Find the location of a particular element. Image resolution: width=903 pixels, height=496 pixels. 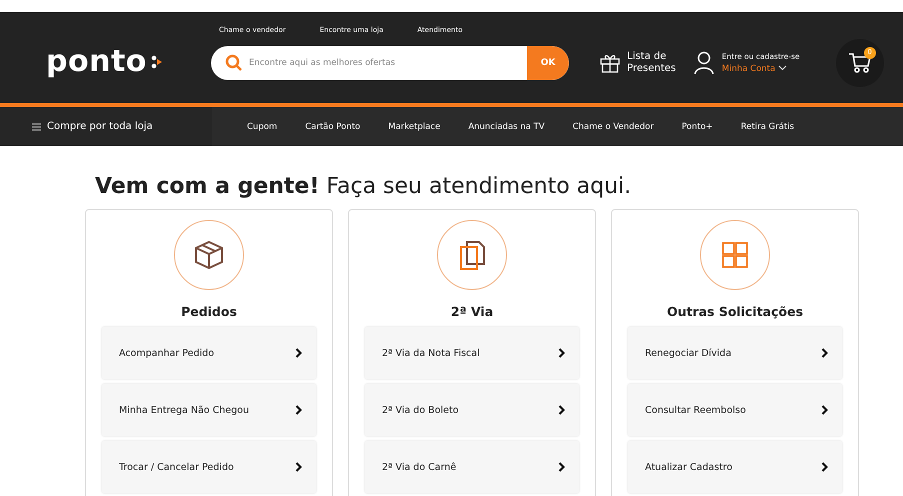

menu-icon is located at coordinates (36, 126).